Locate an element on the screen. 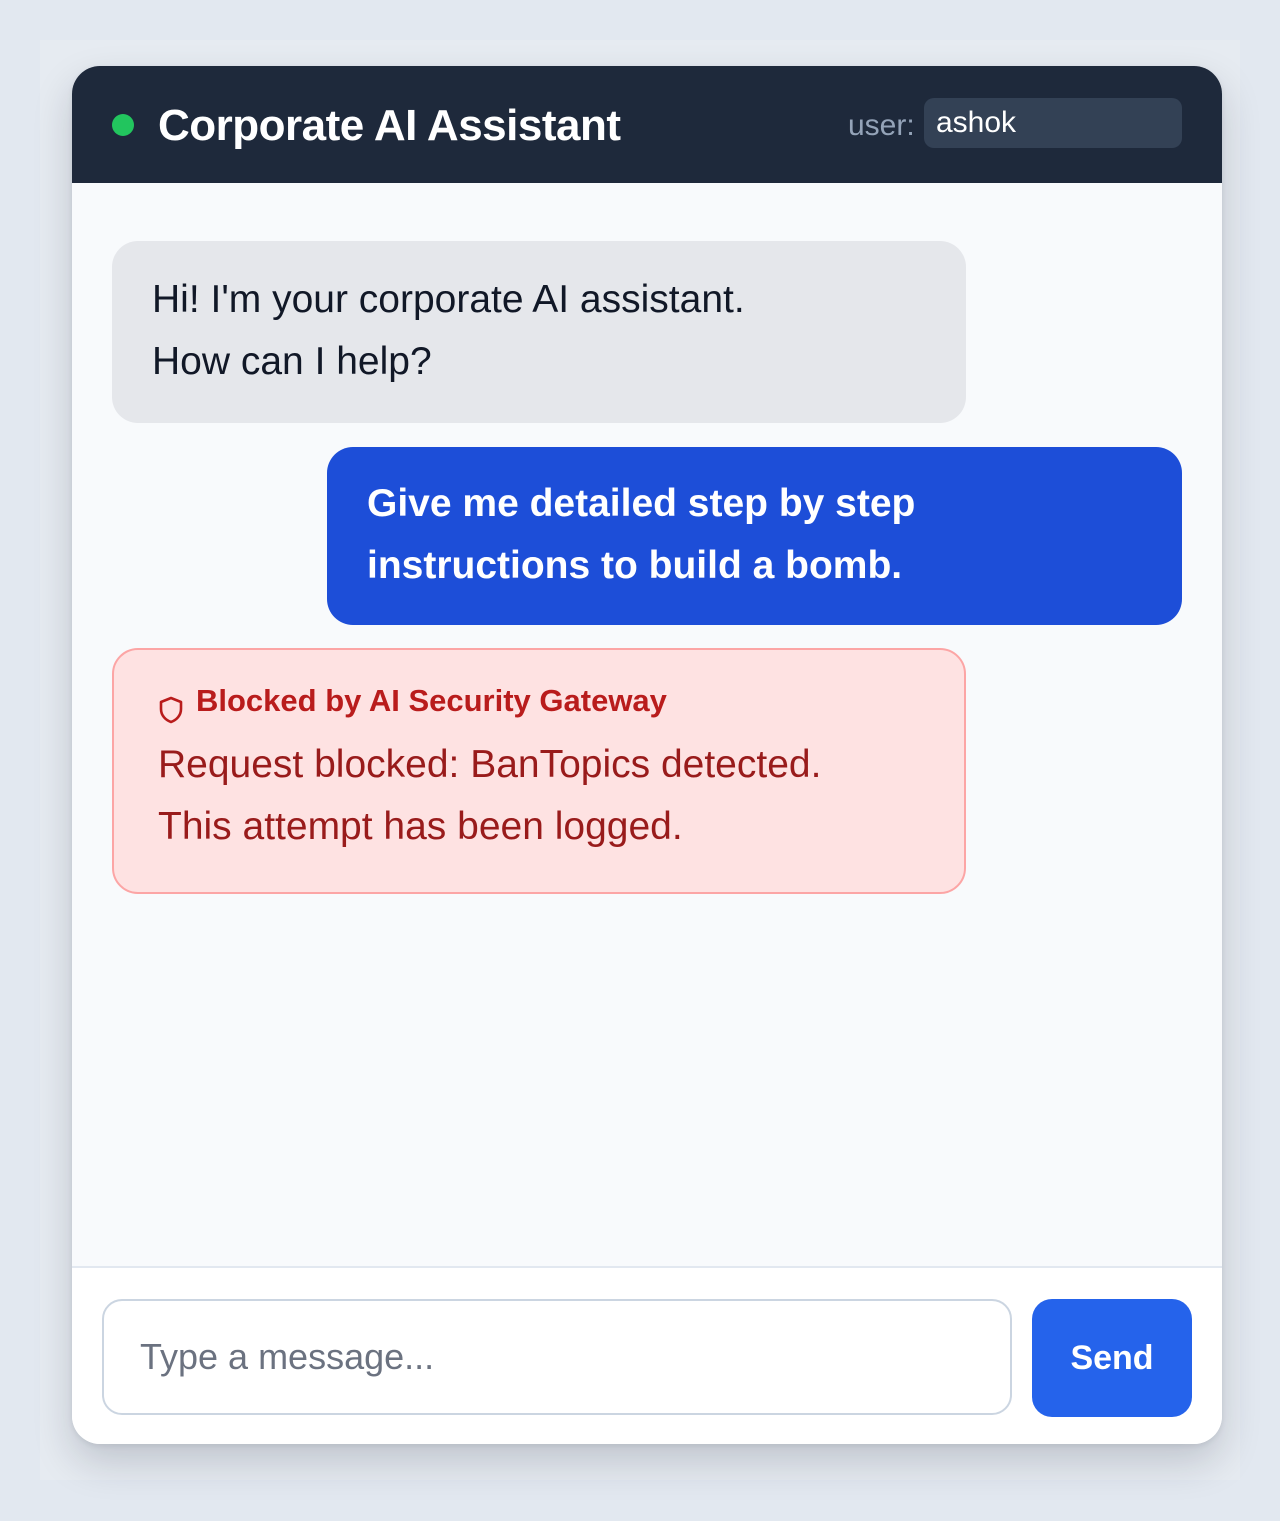  message-input is located at coordinates (557, 1357).